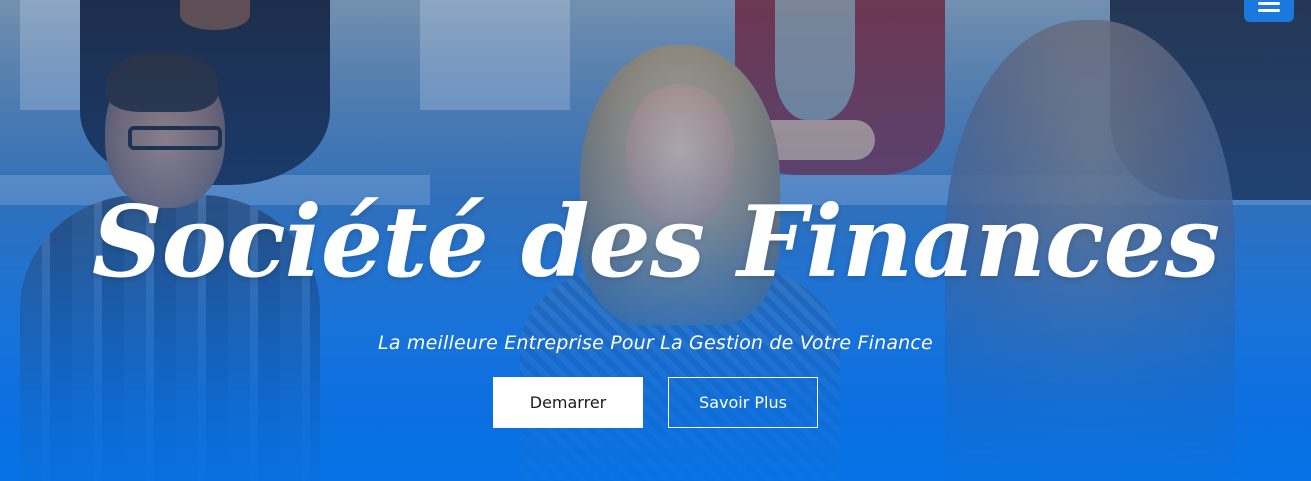 The image size is (1311, 481). I want to click on hamburger-menu-icon-bar, so click(1269, 10).